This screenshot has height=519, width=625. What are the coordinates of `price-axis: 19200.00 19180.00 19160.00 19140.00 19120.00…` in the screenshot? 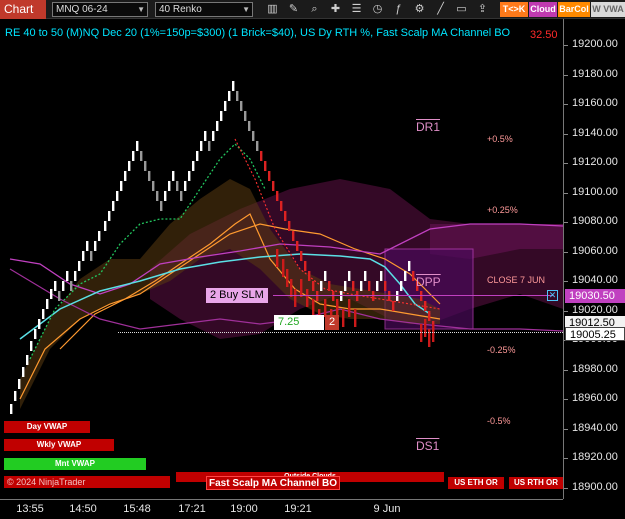 It's located at (594, 259).